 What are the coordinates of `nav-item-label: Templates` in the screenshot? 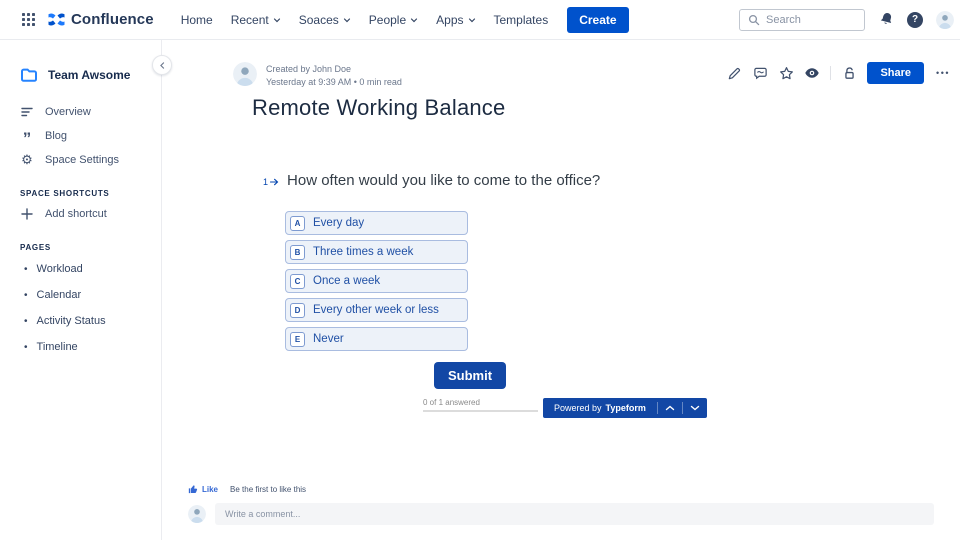 It's located at (521, 19).